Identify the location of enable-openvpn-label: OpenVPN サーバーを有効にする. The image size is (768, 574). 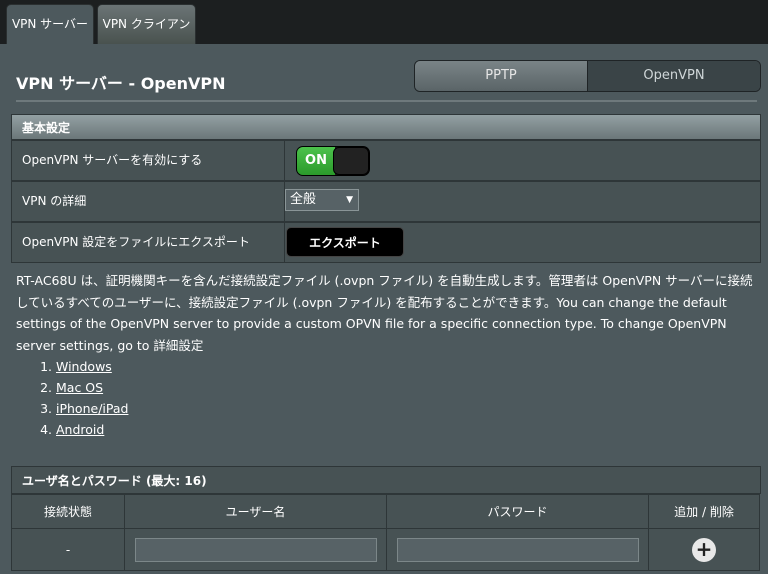
(148, 160).